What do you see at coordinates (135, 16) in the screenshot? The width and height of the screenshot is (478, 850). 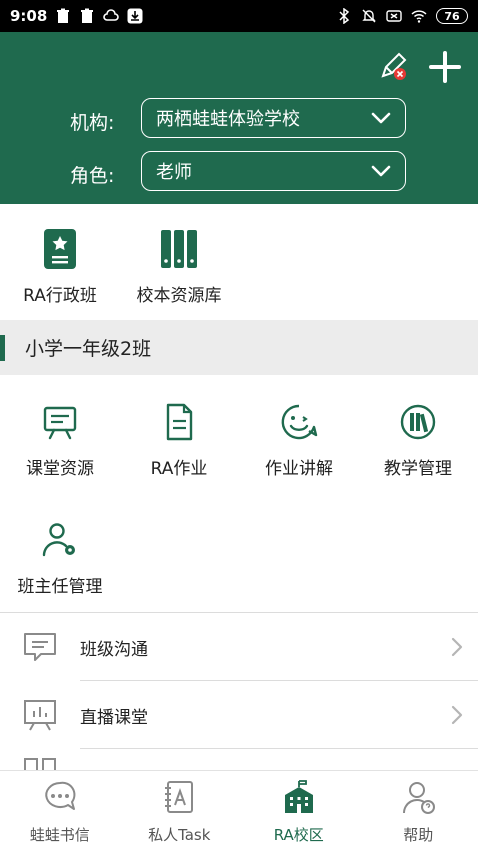 I see `download-icon` at bounding box center [135, 16].